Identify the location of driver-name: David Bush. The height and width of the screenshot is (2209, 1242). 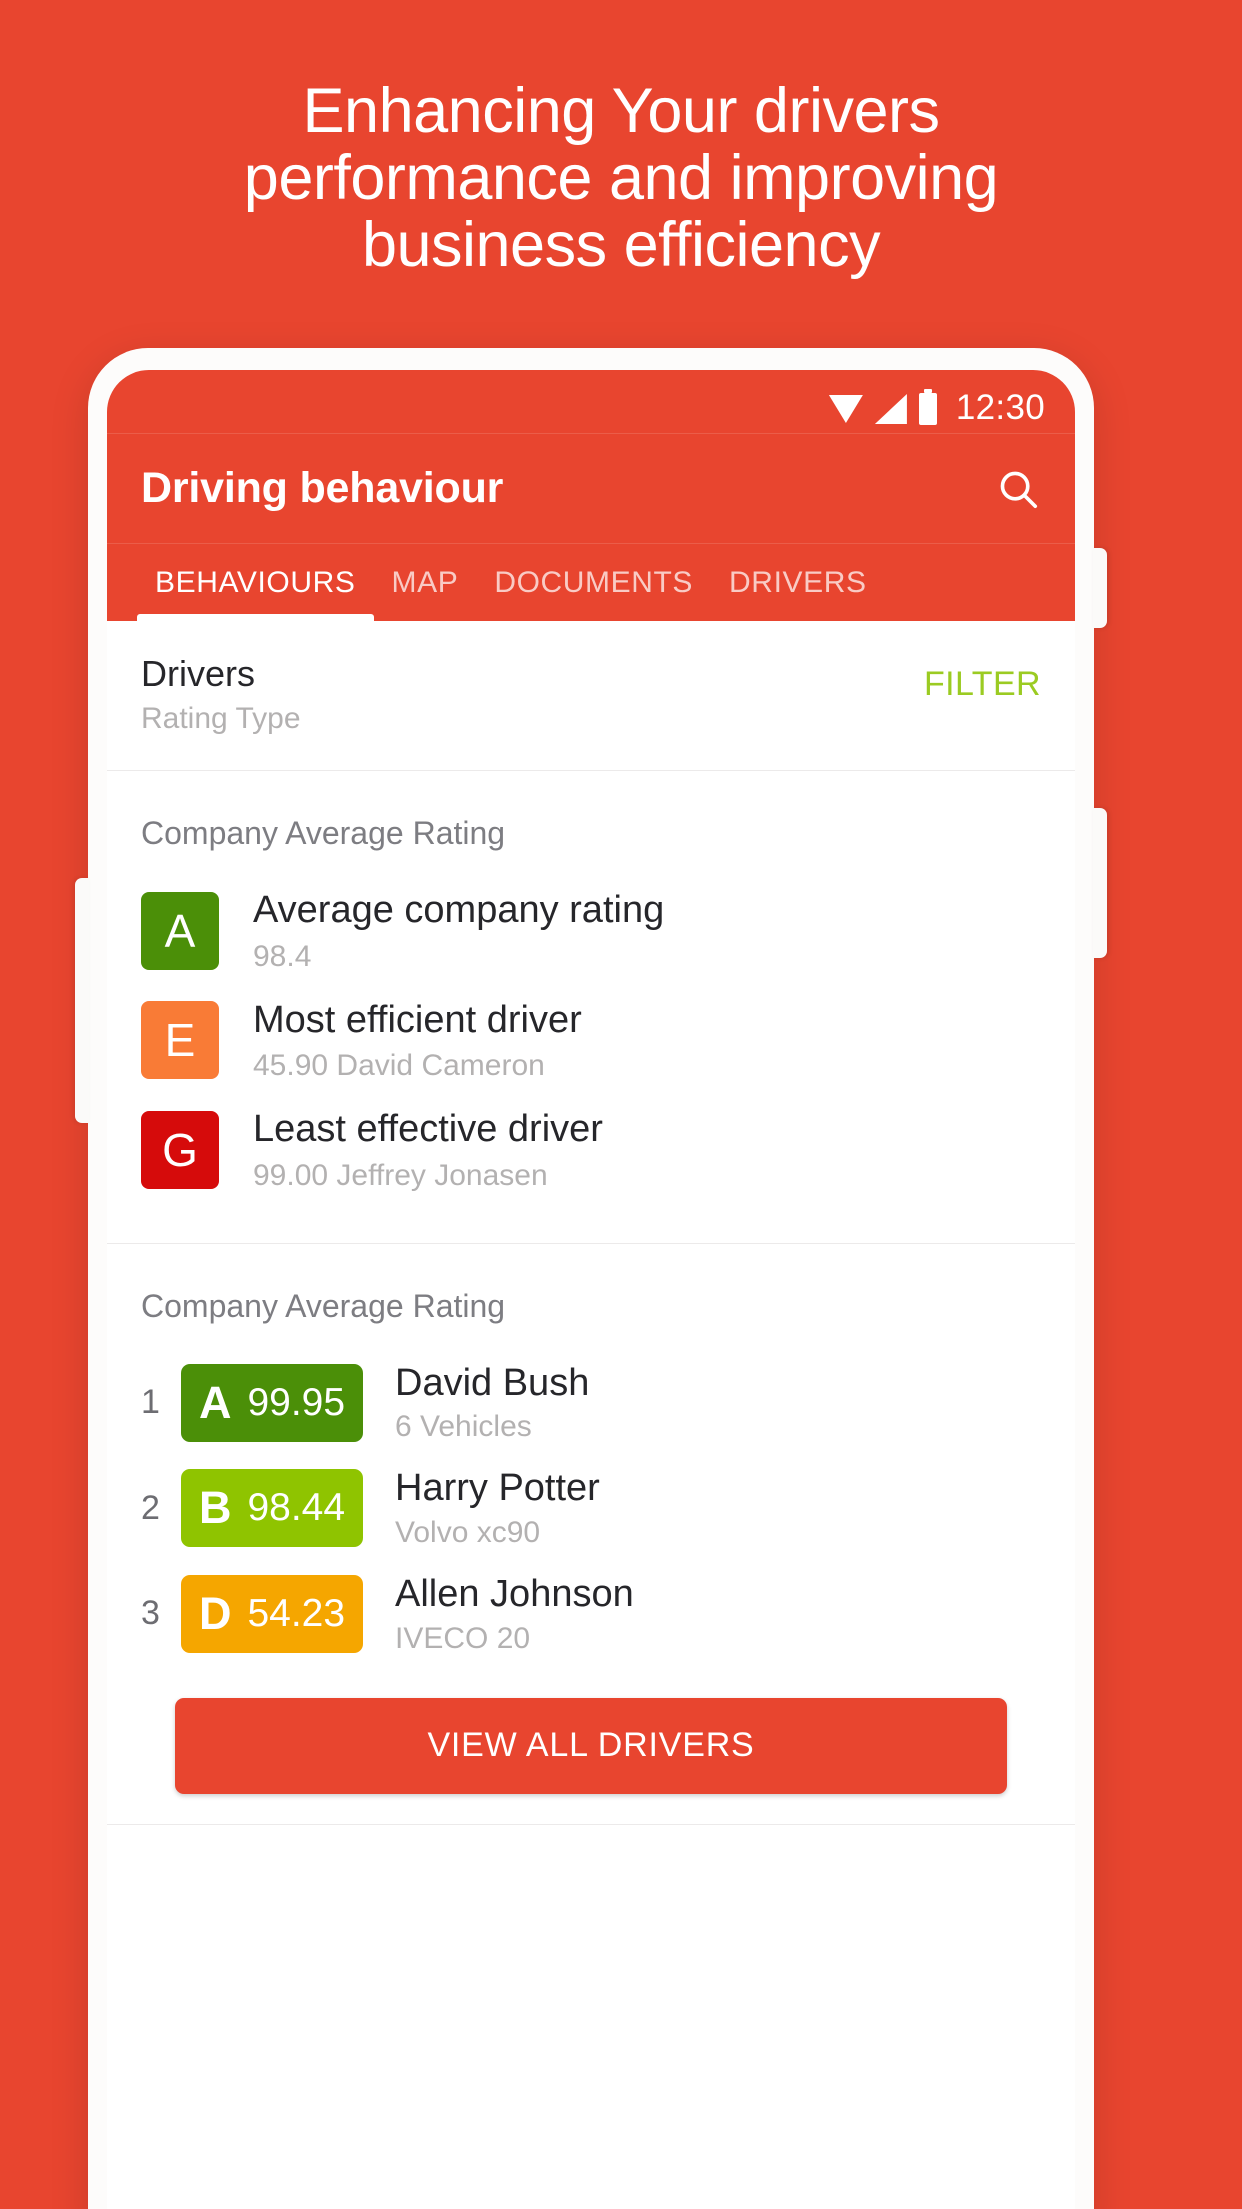
(492, 1382).